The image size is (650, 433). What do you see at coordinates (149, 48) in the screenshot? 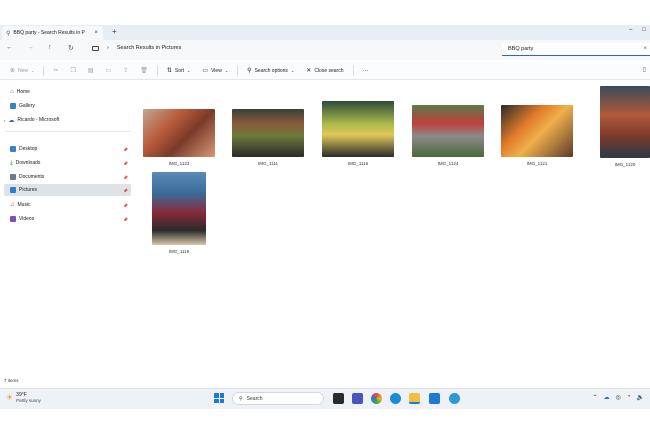
I see `breadcrumb-text: Search Results in Pictures` at bounding box center [149, 48].